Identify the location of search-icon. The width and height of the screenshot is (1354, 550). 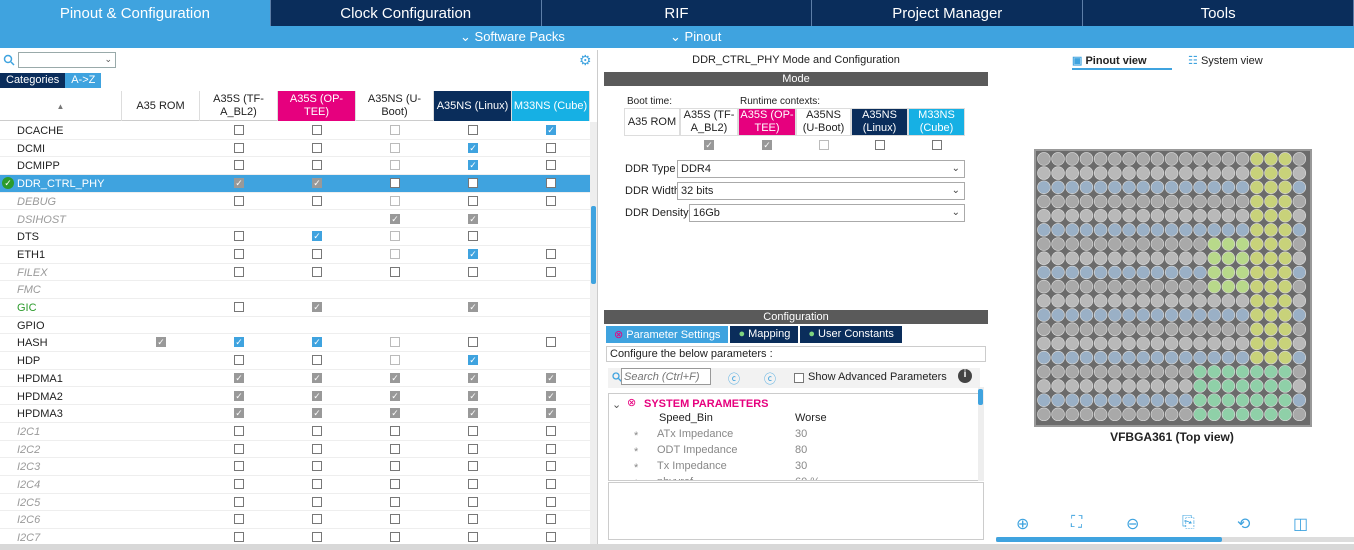
(9, 60).